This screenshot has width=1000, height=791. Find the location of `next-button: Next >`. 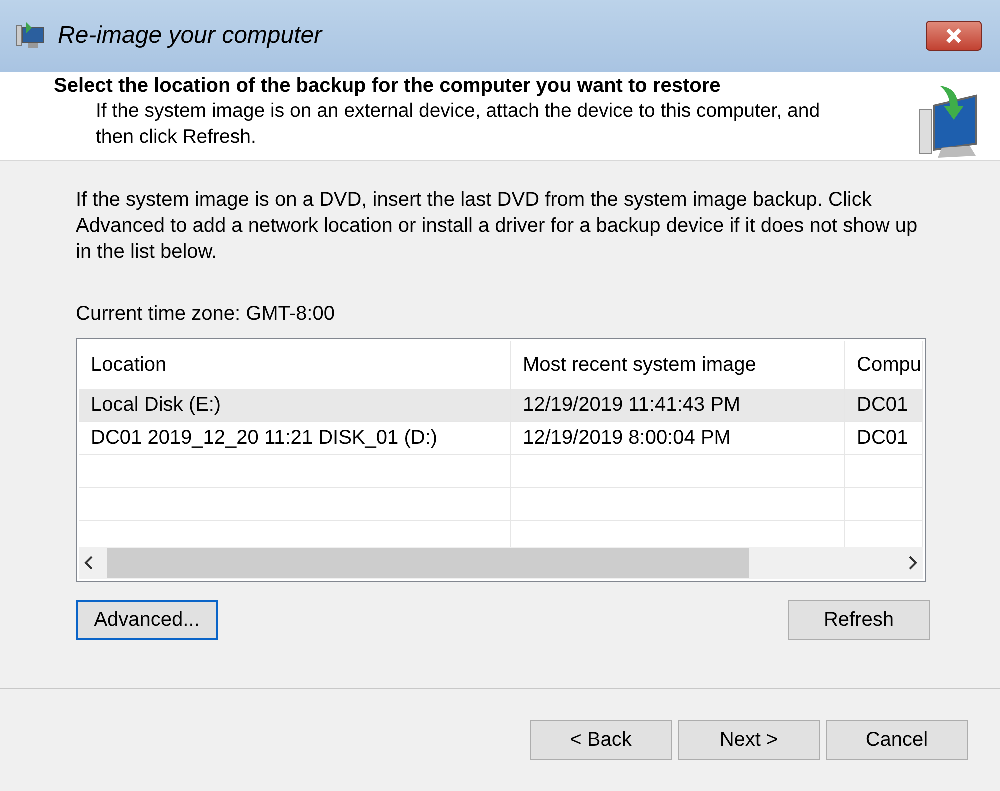

next-button: Next > is located at coordinates (749, 740).